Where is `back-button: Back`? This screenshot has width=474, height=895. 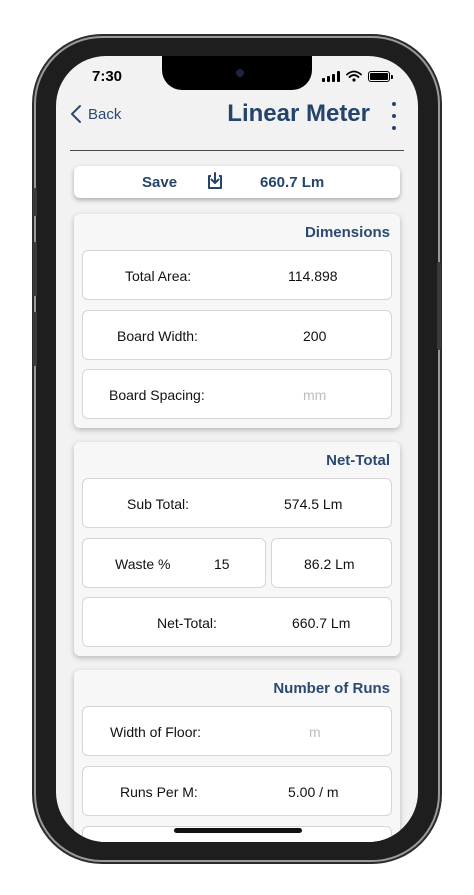 back-button: Back is located at coordinates (95, 114).